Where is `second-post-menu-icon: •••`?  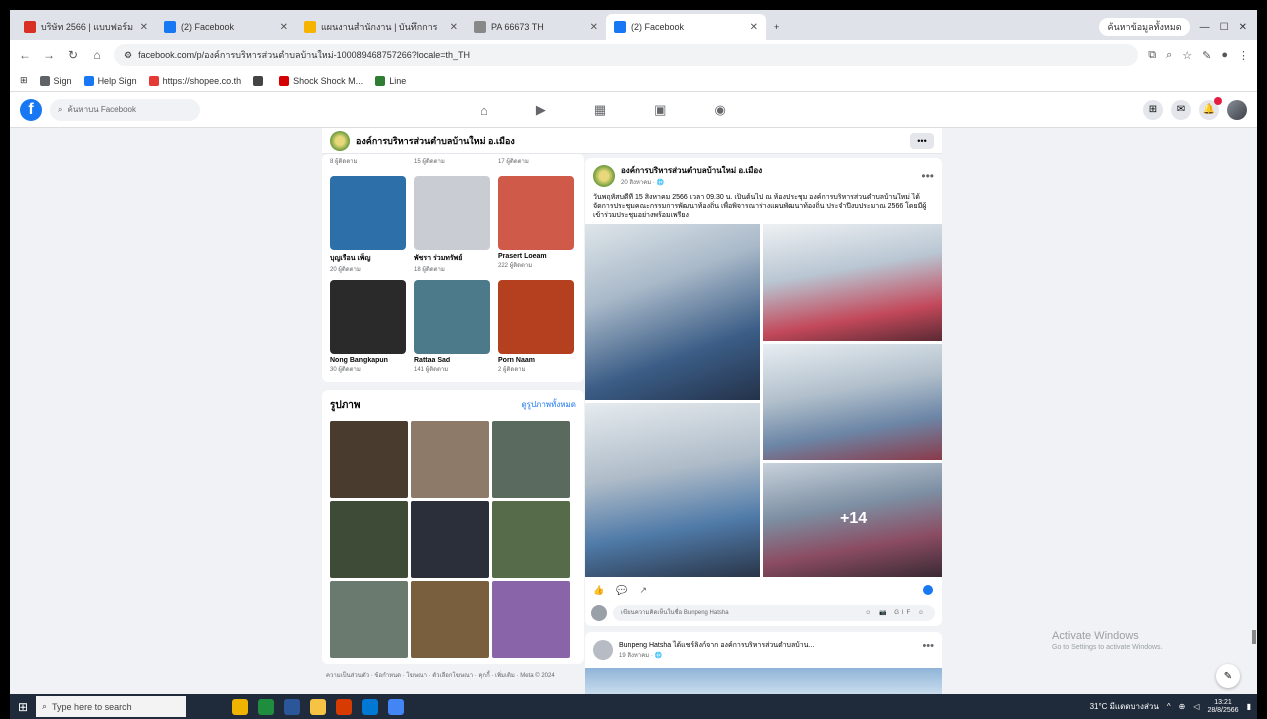
second-post-menu-icon: ••• is located at coordinates (928, 646).